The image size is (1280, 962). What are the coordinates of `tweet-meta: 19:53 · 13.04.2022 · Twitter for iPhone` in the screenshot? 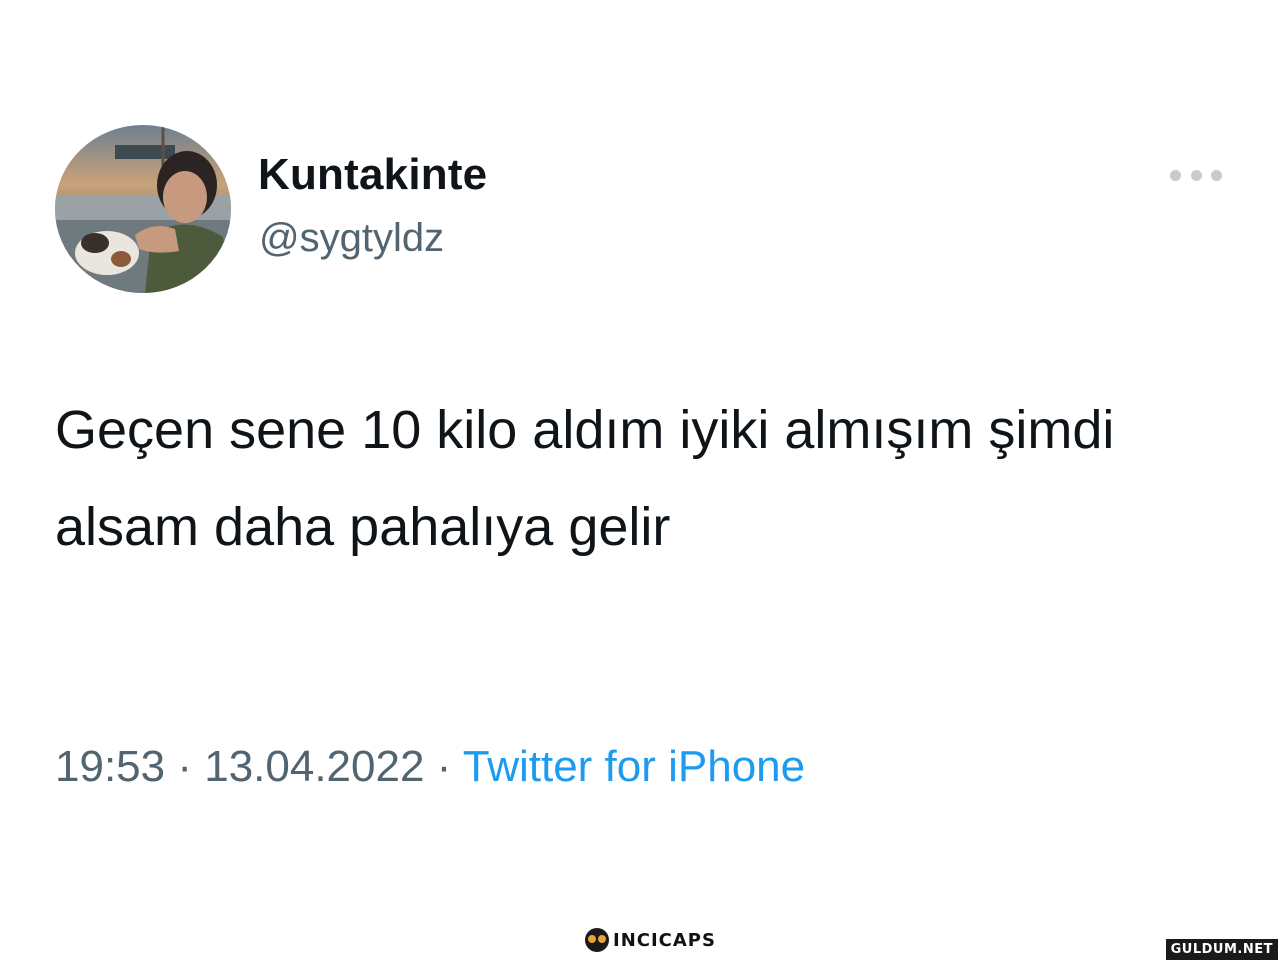 It's located at (430, 767).